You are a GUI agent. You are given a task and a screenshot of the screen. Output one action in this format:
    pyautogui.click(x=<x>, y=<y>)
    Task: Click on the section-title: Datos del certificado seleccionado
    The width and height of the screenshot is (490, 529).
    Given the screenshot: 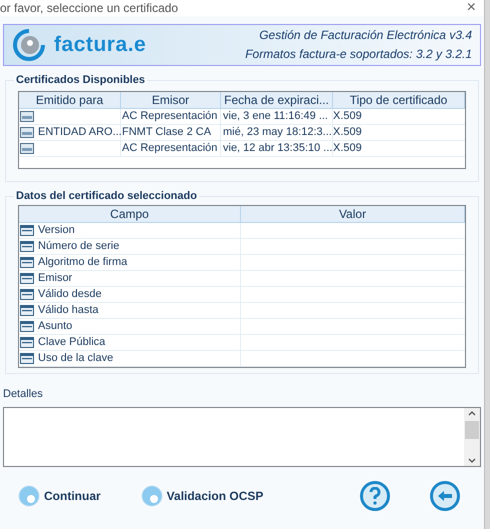 What is the action you would take?
    pyautogui.click(x=106, y=196)
    